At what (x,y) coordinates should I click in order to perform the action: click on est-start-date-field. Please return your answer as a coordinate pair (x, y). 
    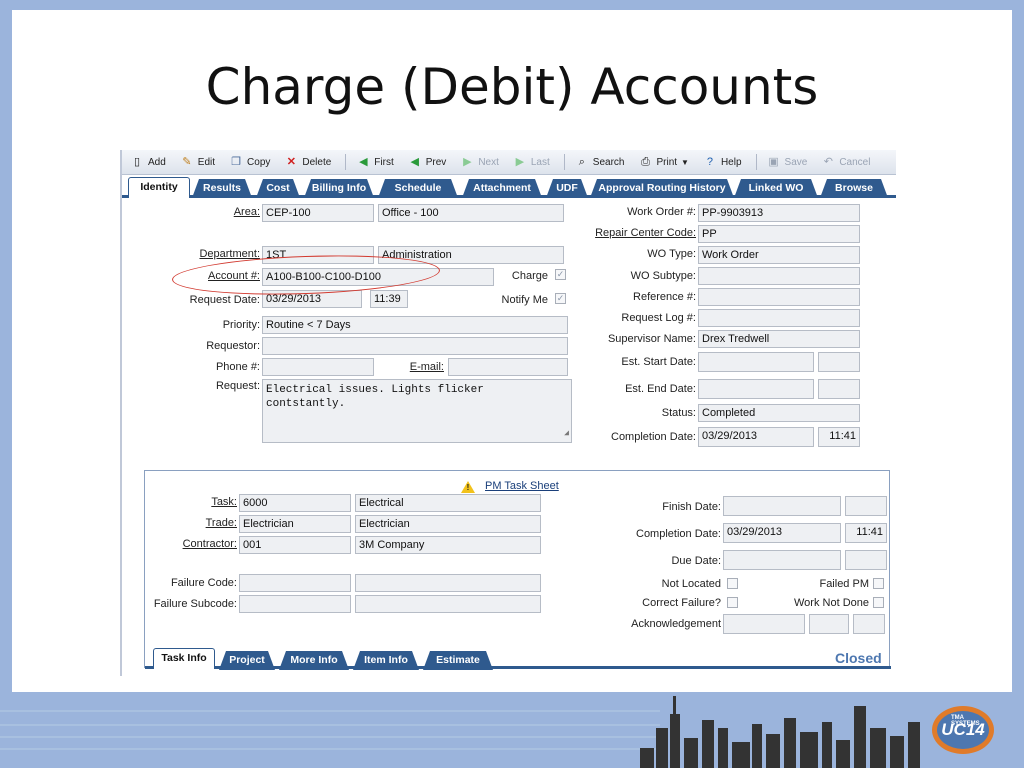
    Looking at the image, I should click on (756, 362).